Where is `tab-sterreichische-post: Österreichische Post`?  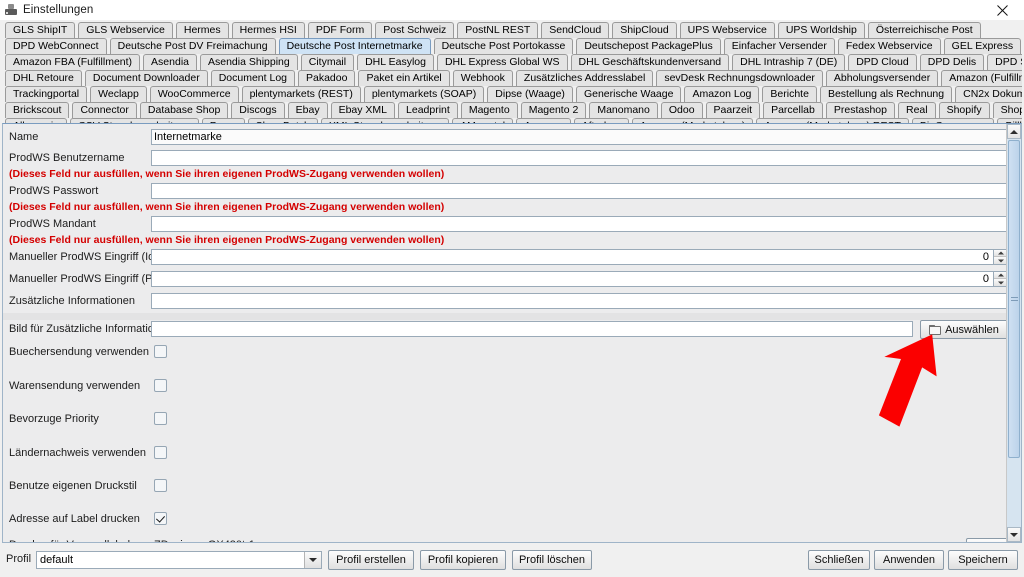
tab-sterreichische-post: Österreichische Post is located at coordinates (924, 30).